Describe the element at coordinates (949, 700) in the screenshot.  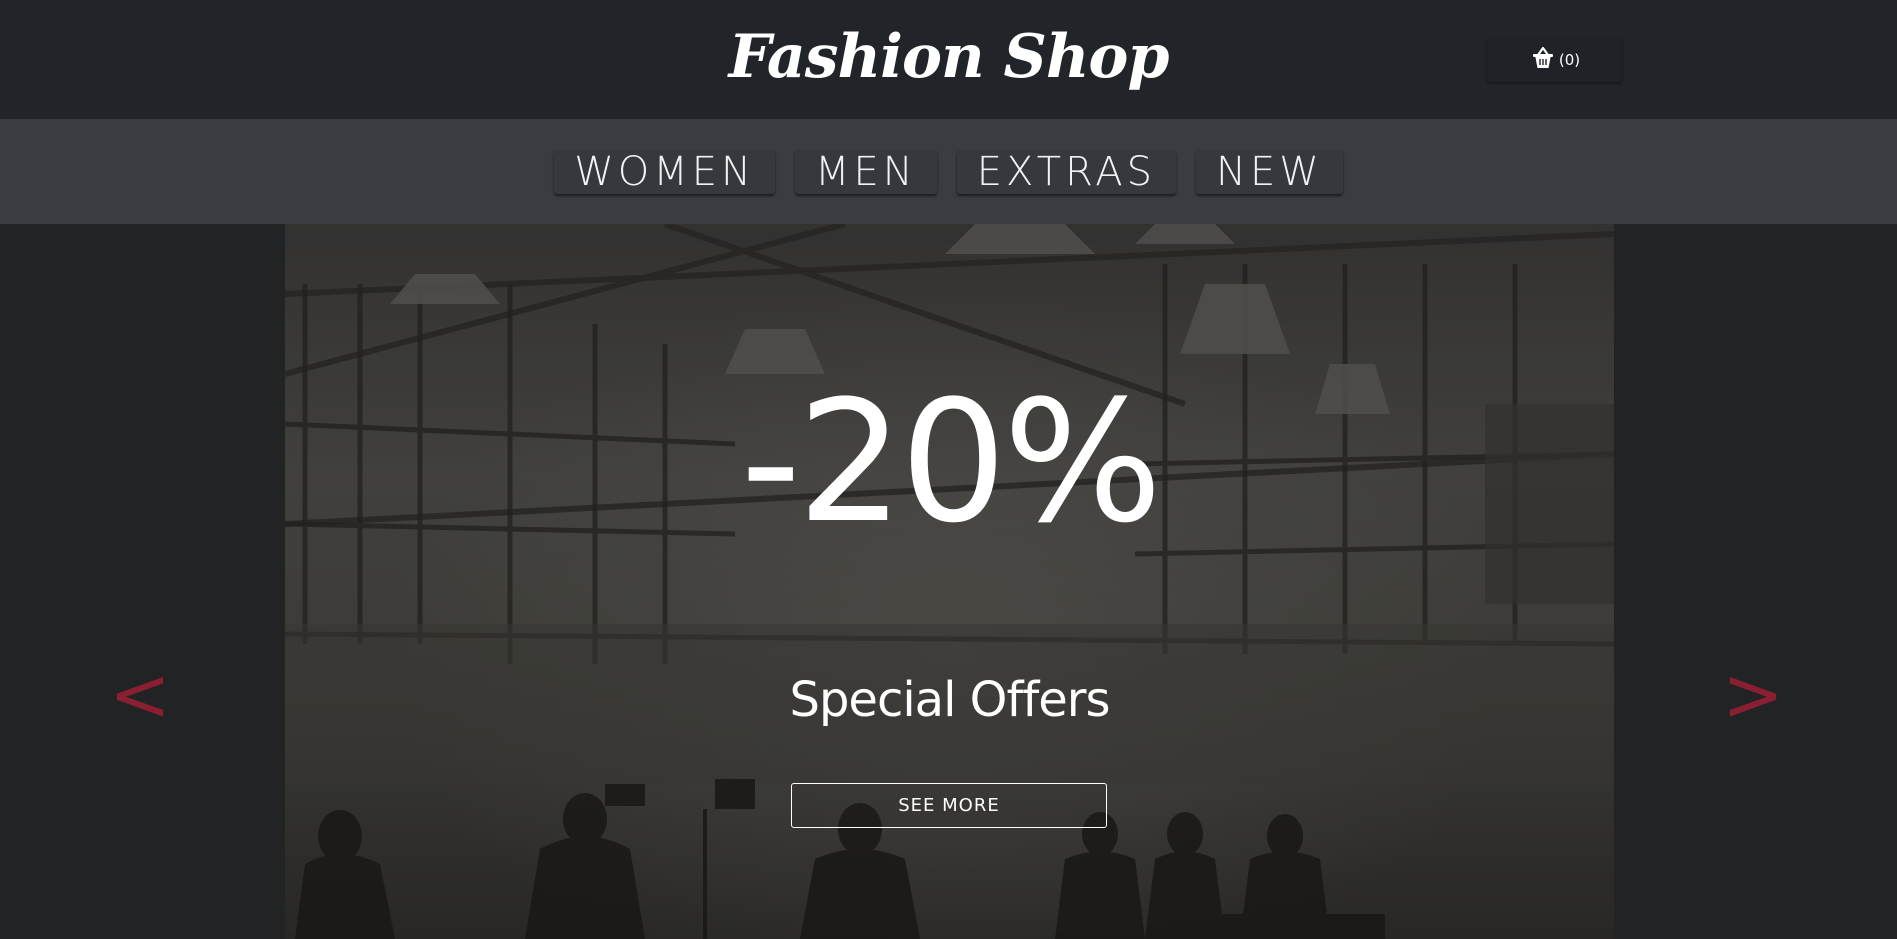
I see `hero-title: Special Offers` at that location.